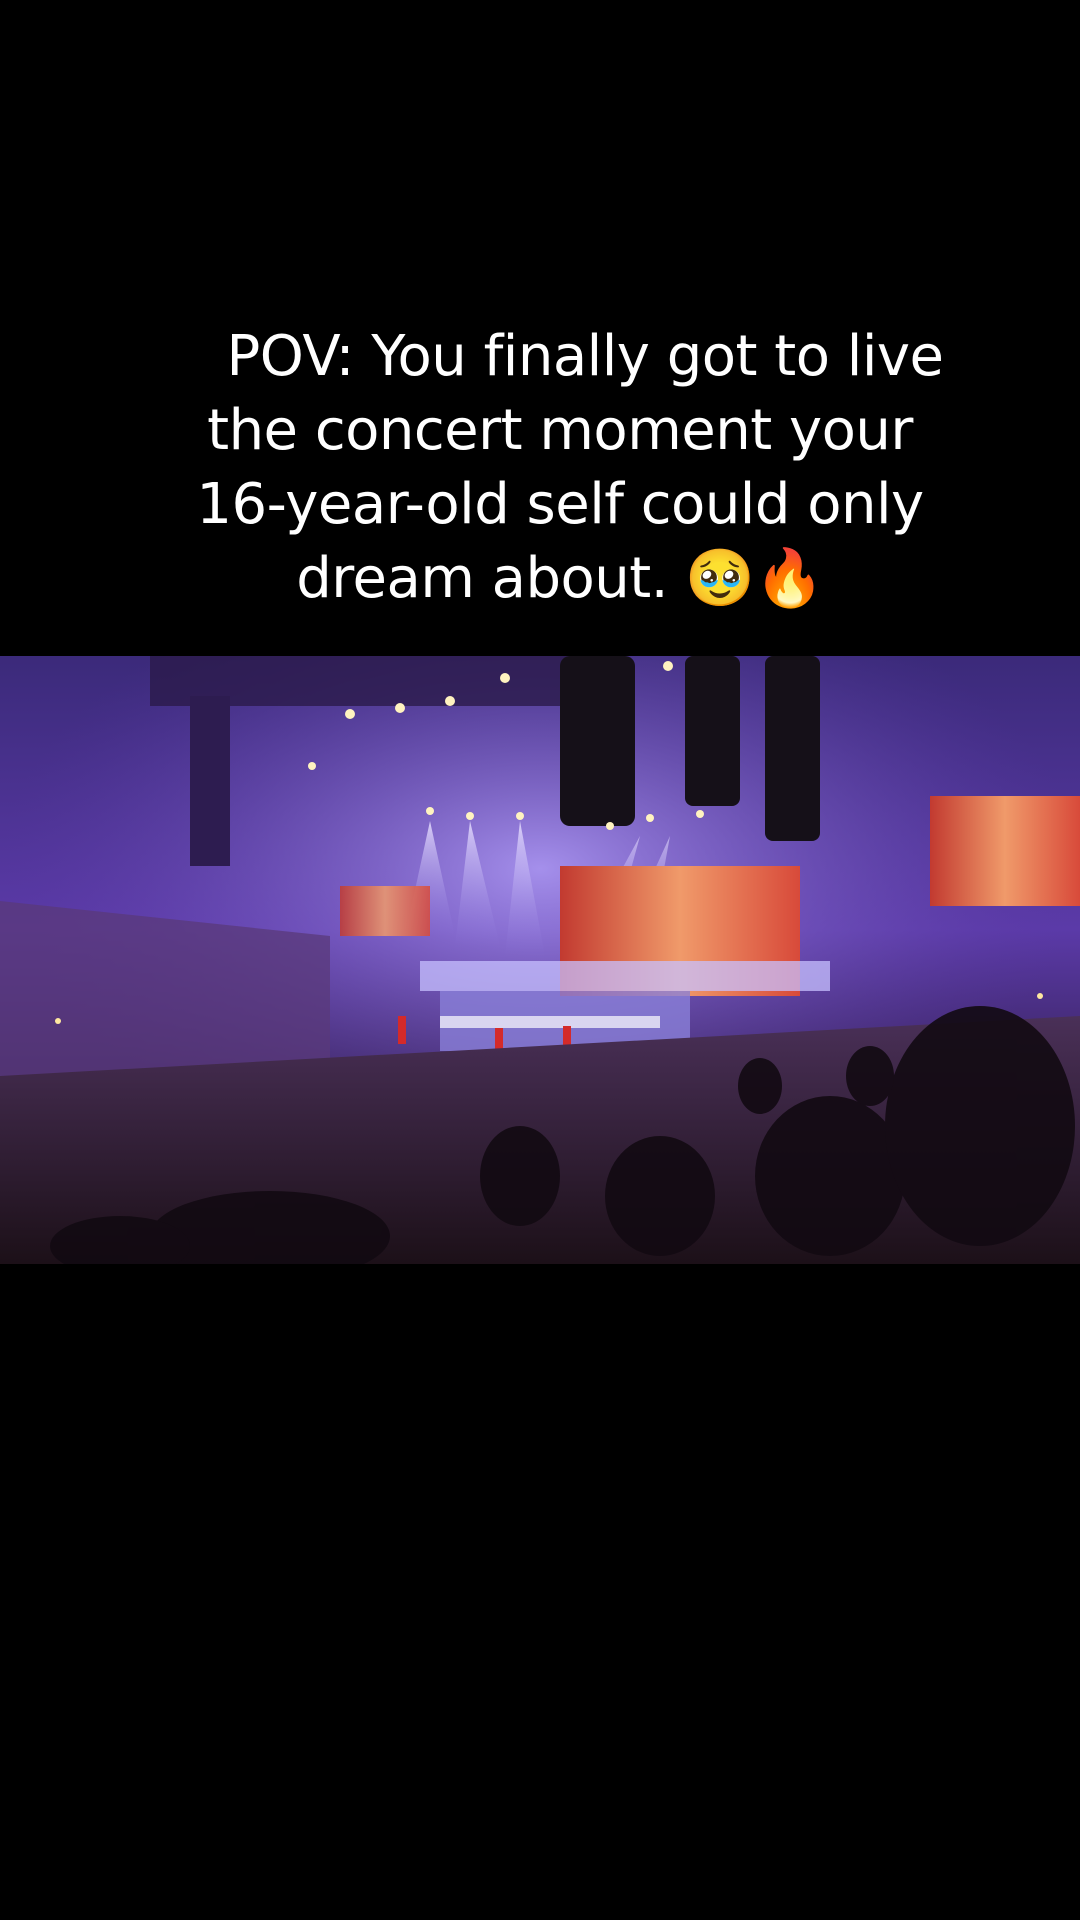 The height and width of the screenshot is (1920, 1080). Describe the element at coordinates (560, 504) in the screenshot. I see `caption-line-3: 16-year-old self could only` at that location.